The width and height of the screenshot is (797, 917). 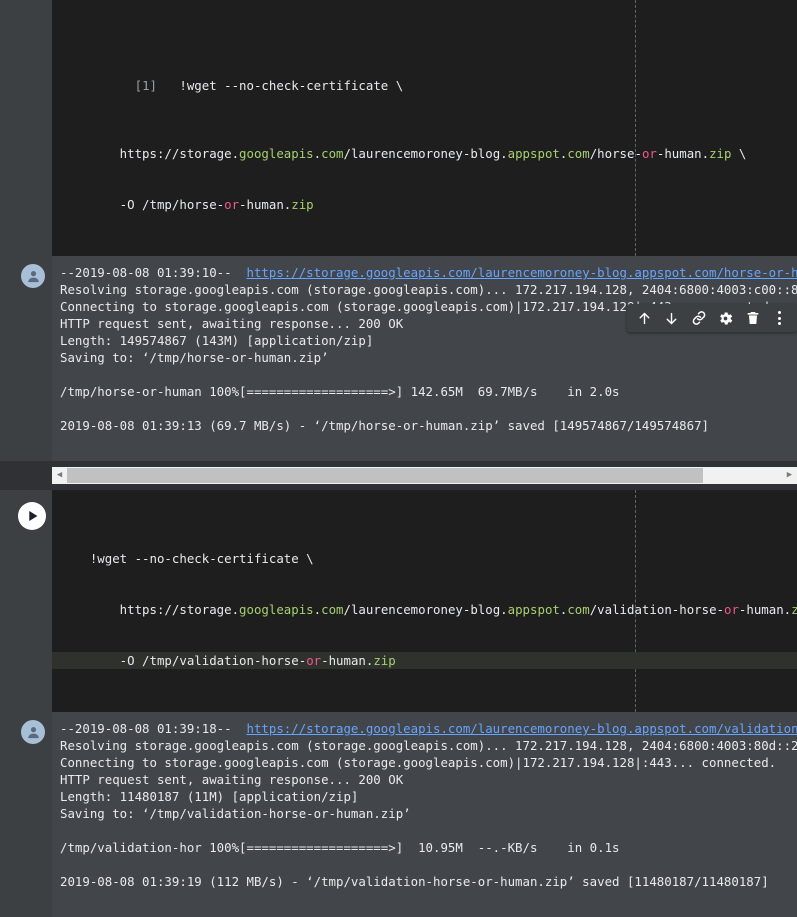 I want to click on output-timestamp: --2019-08-08 01:39:10--, so click(x=153, y=272).